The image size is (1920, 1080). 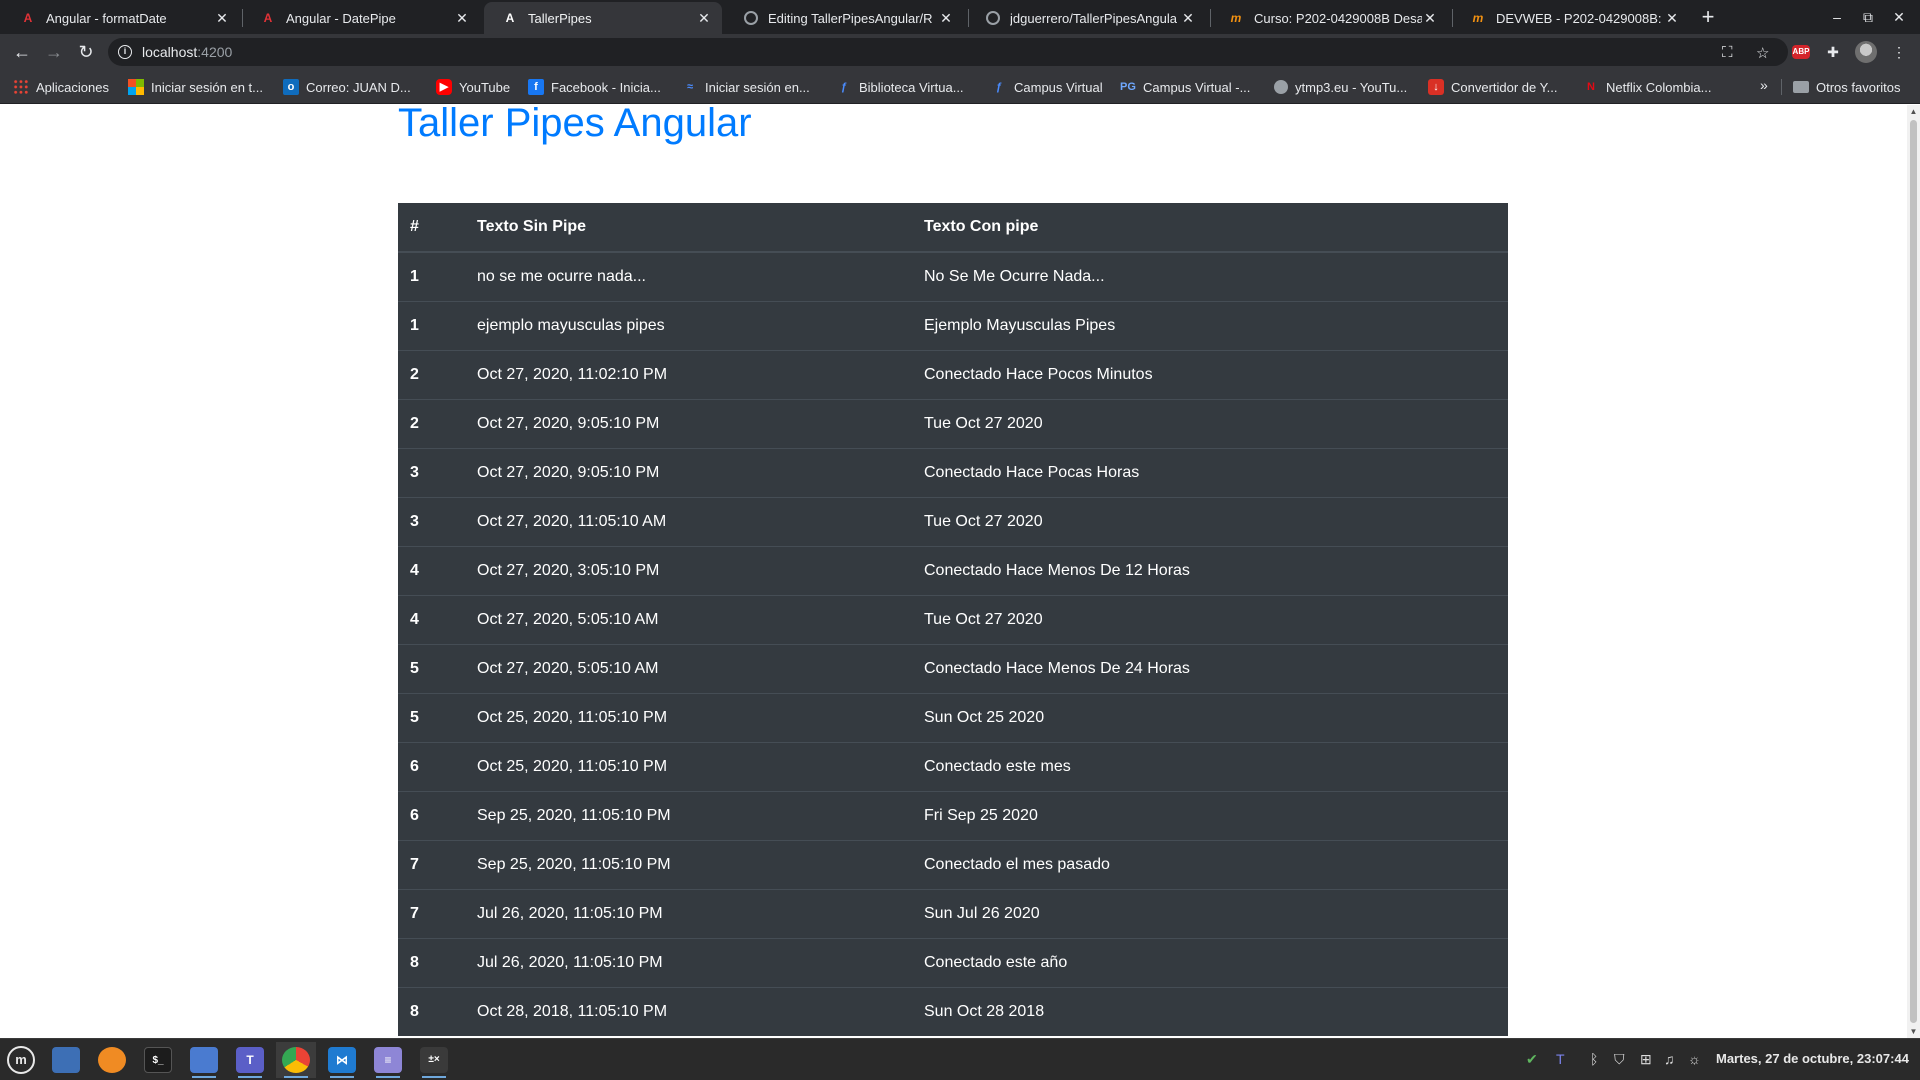 What do you see at coordinates (1837, 17) in the screenshot?
I see `minimize-button: –` at bounding box center [1837, 17].